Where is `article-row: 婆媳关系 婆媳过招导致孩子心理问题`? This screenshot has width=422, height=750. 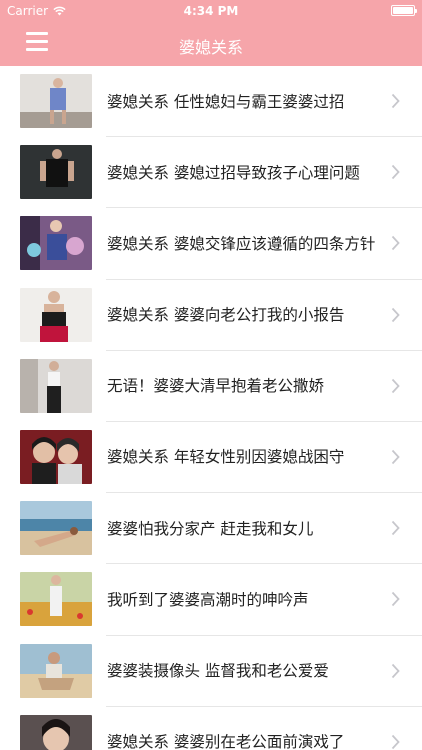 article-row: 婆媳关系 婆媳过招导致孩子心理问题 is located at coordinates (211, 173).